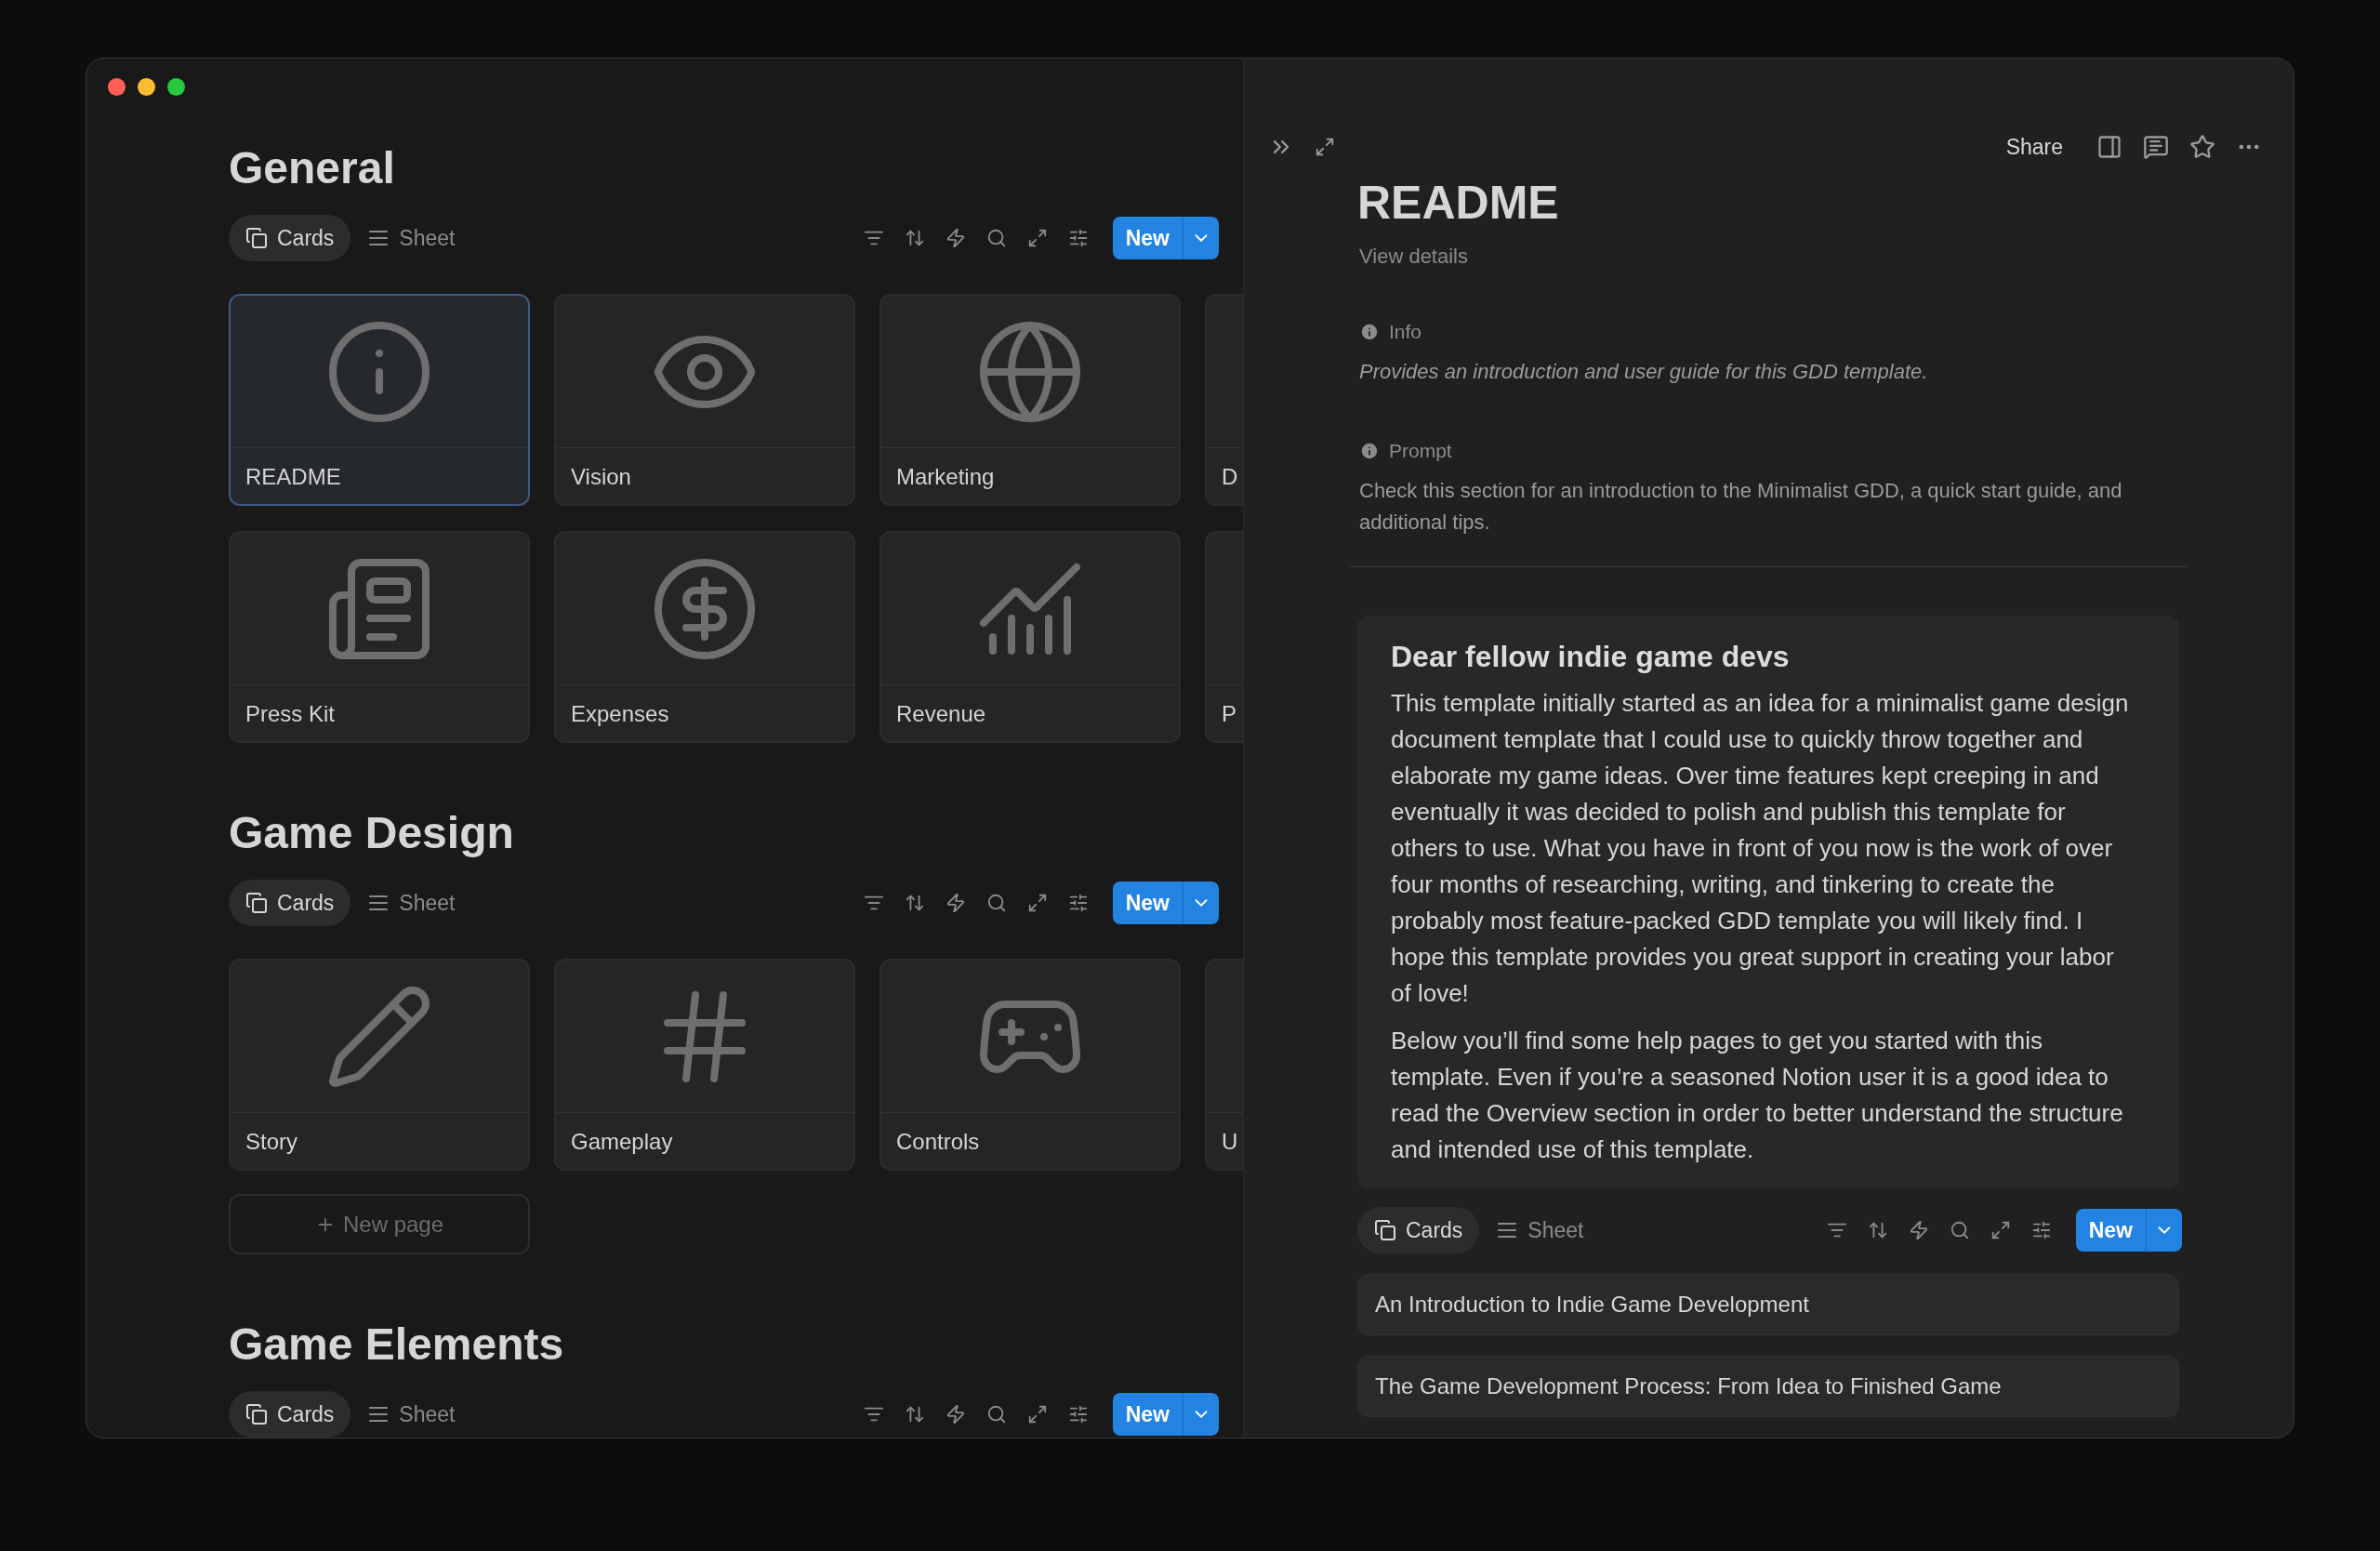  I want to click on card-title: README, so click(293, 477).